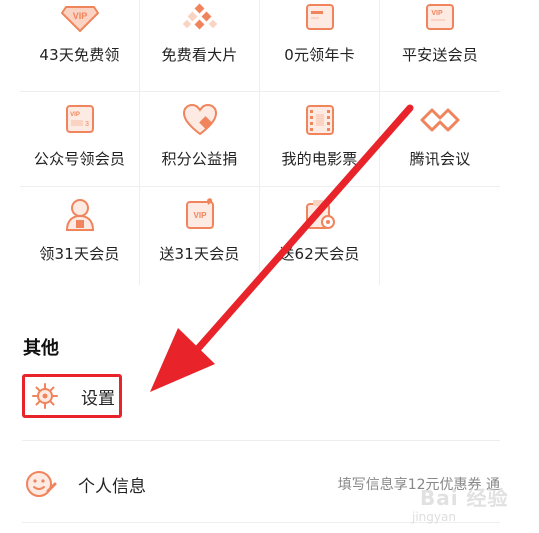 This screenshot has width=539, height=533. I want to click on benefit-item: 送62天会员, so click(320, 236).